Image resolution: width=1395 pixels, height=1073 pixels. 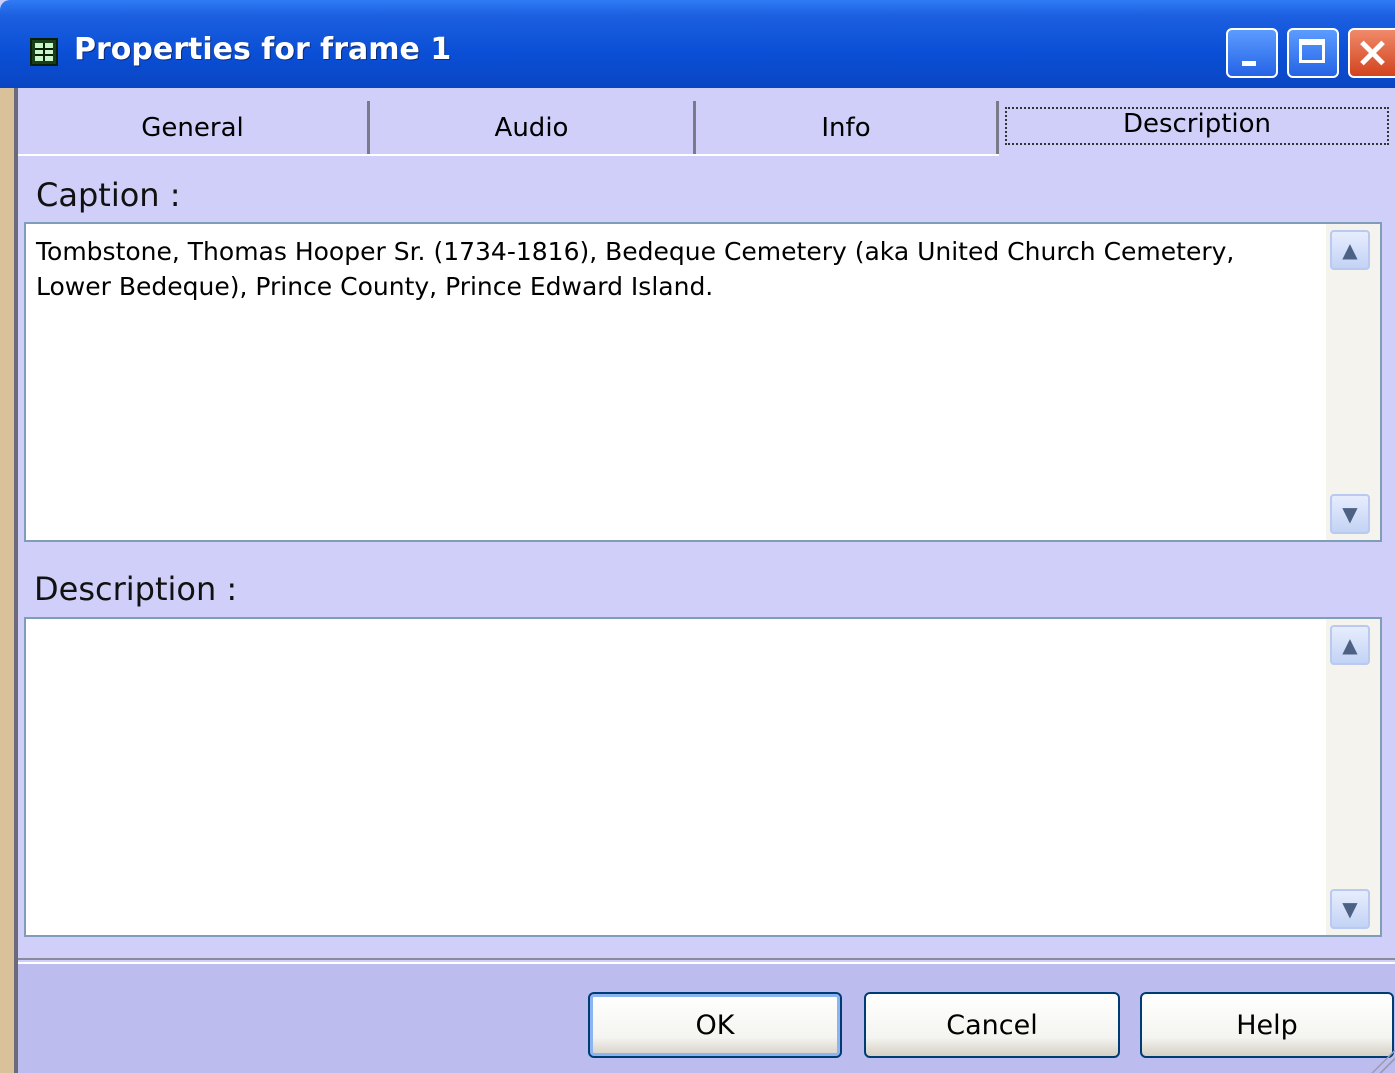 What do you see at coordinates (44, 52) in the screenshot?
I see `table-grid-icon` at bounding box center [44, 52].